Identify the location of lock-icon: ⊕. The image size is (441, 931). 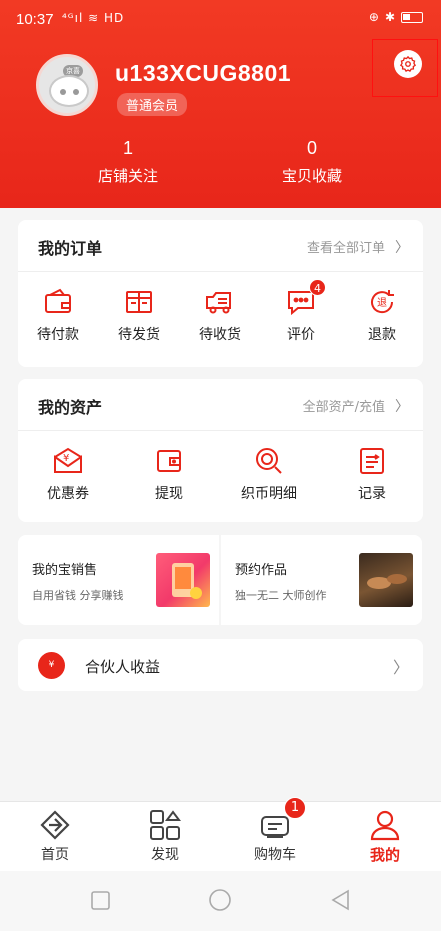
(373, 17).